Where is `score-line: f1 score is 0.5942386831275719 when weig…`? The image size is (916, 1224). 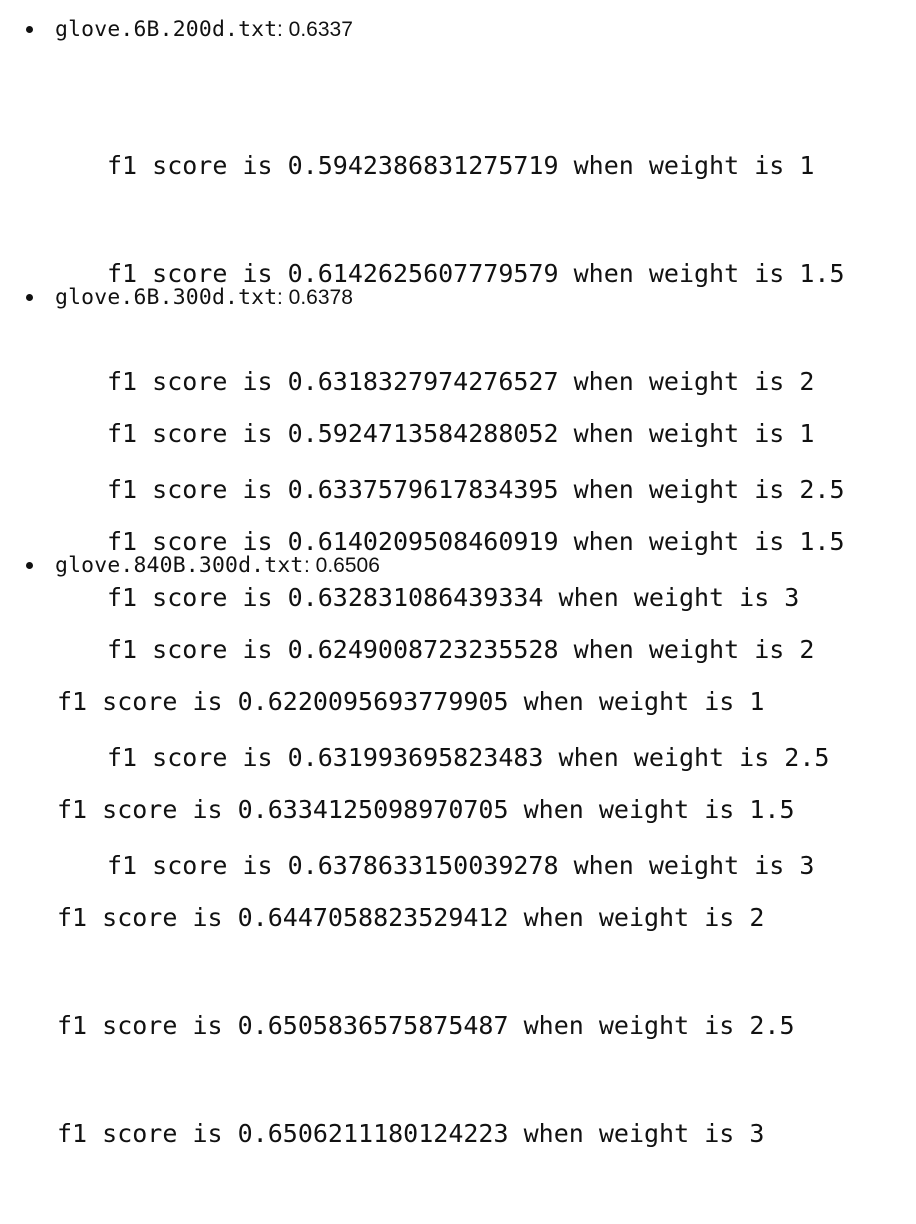 score-line: f1 score is 0.5942386831275719 when weig… is located at coordinates (461, 165).